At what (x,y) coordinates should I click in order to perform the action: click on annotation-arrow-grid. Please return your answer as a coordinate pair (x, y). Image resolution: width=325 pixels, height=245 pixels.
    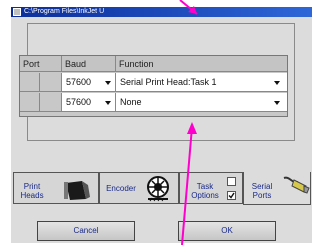
    Looking at the image, I should click on (189, 183).